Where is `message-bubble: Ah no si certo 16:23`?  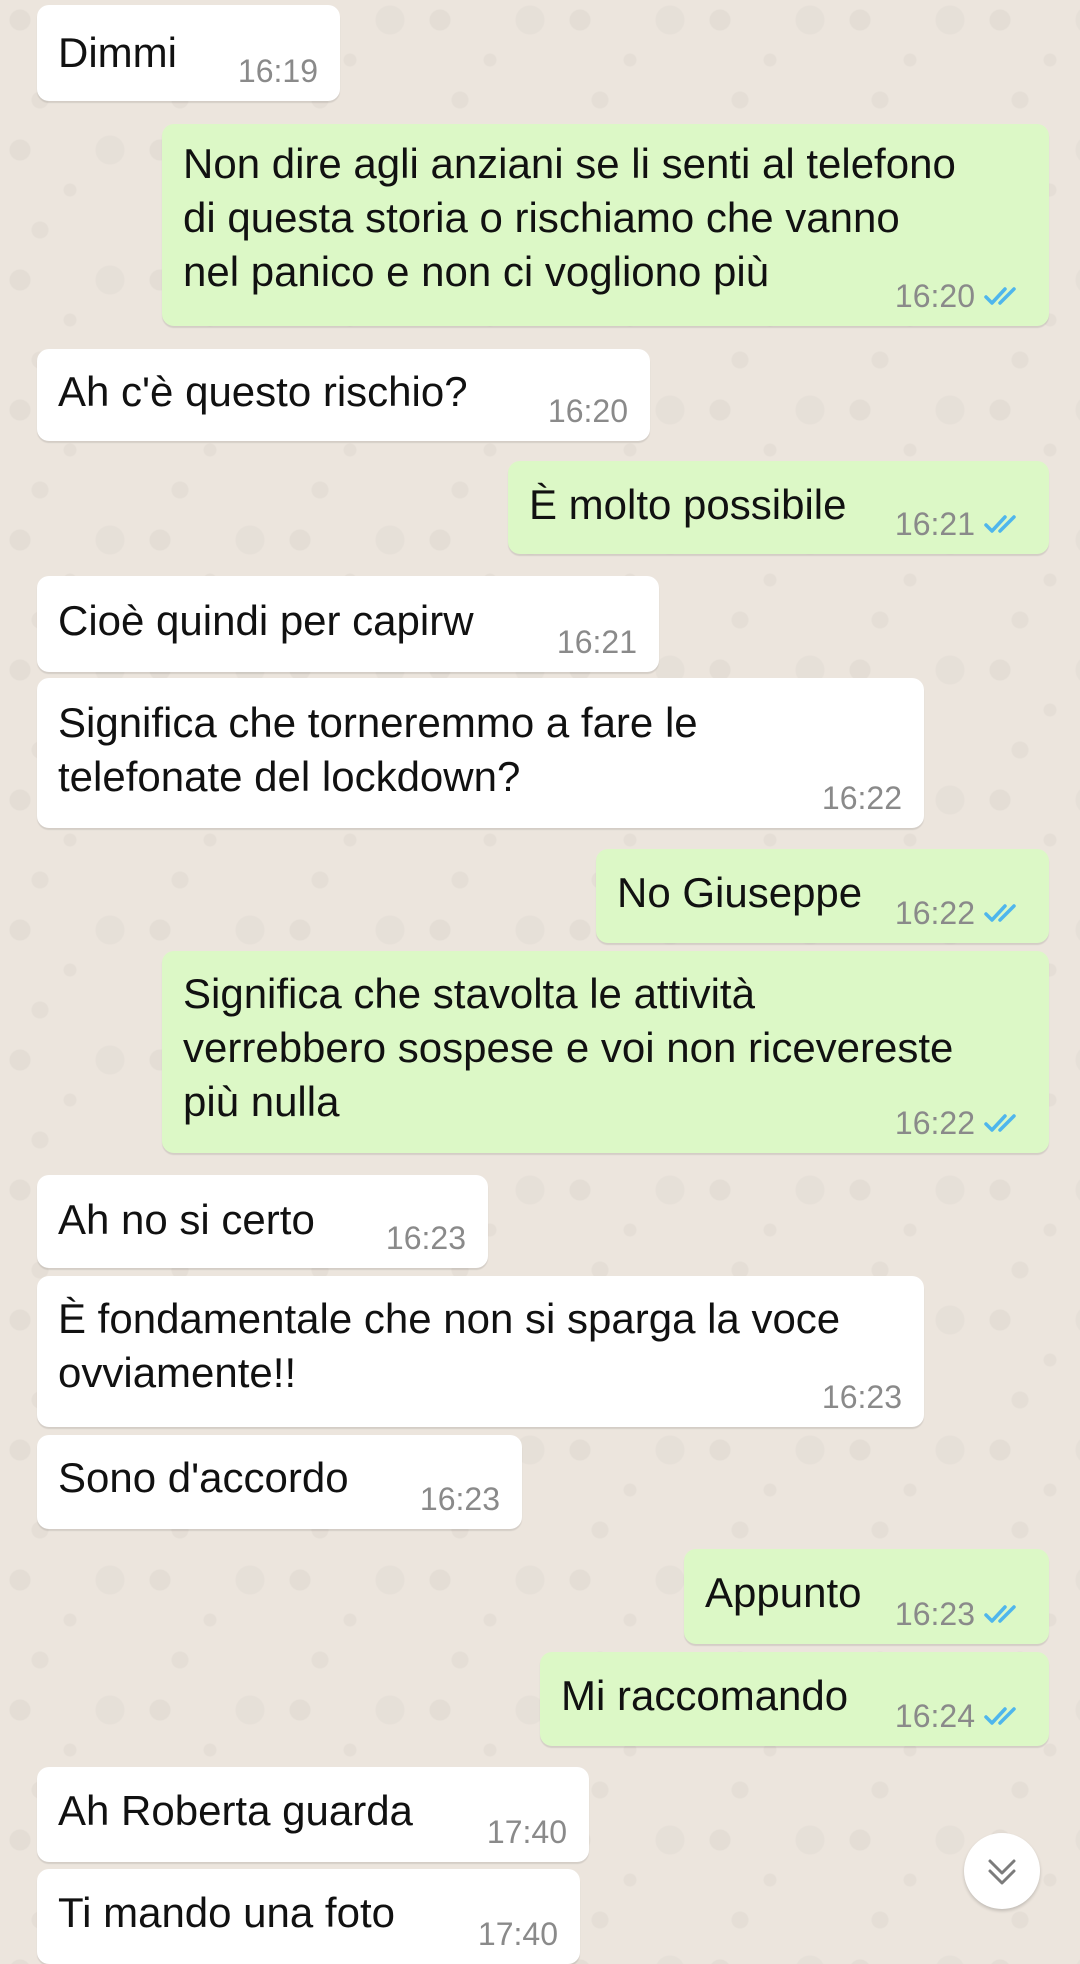 message-bubble: Ah no si certo 16:23 is located at coordinates (262, 1221).